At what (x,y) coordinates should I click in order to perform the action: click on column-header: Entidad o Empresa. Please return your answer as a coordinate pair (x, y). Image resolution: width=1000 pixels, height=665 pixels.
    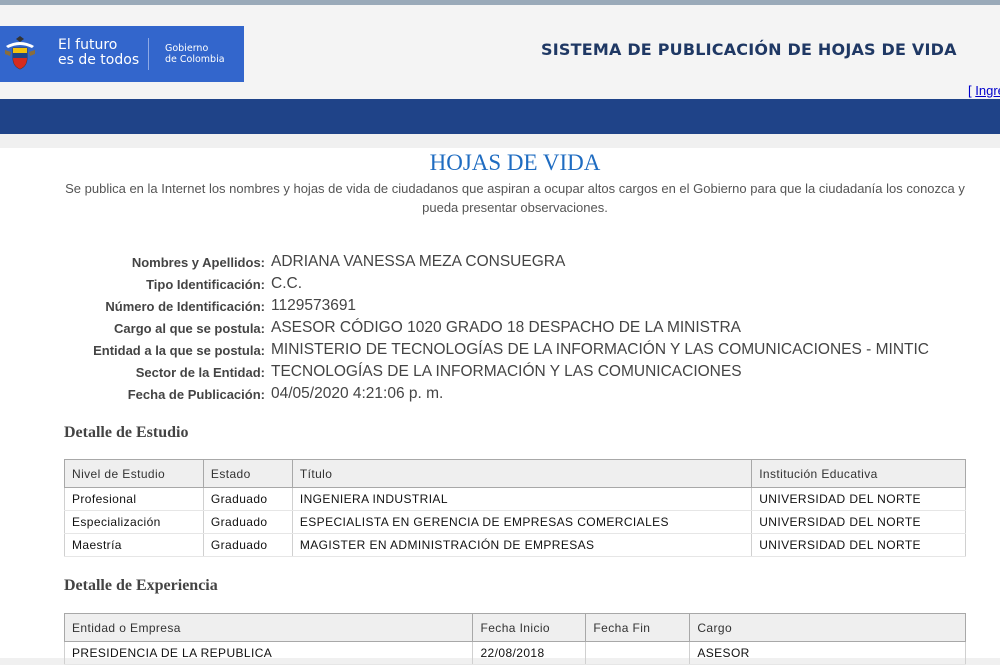
    Looking at the image, I should click on (268, 627).